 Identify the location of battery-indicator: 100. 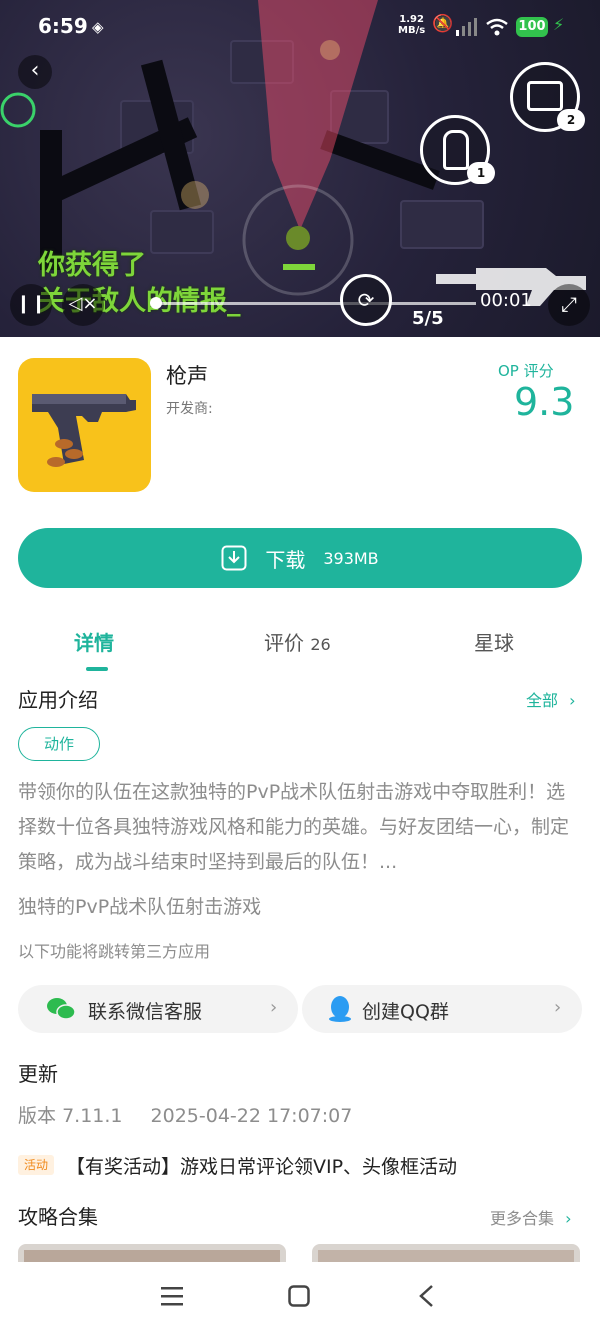
(532, 27).